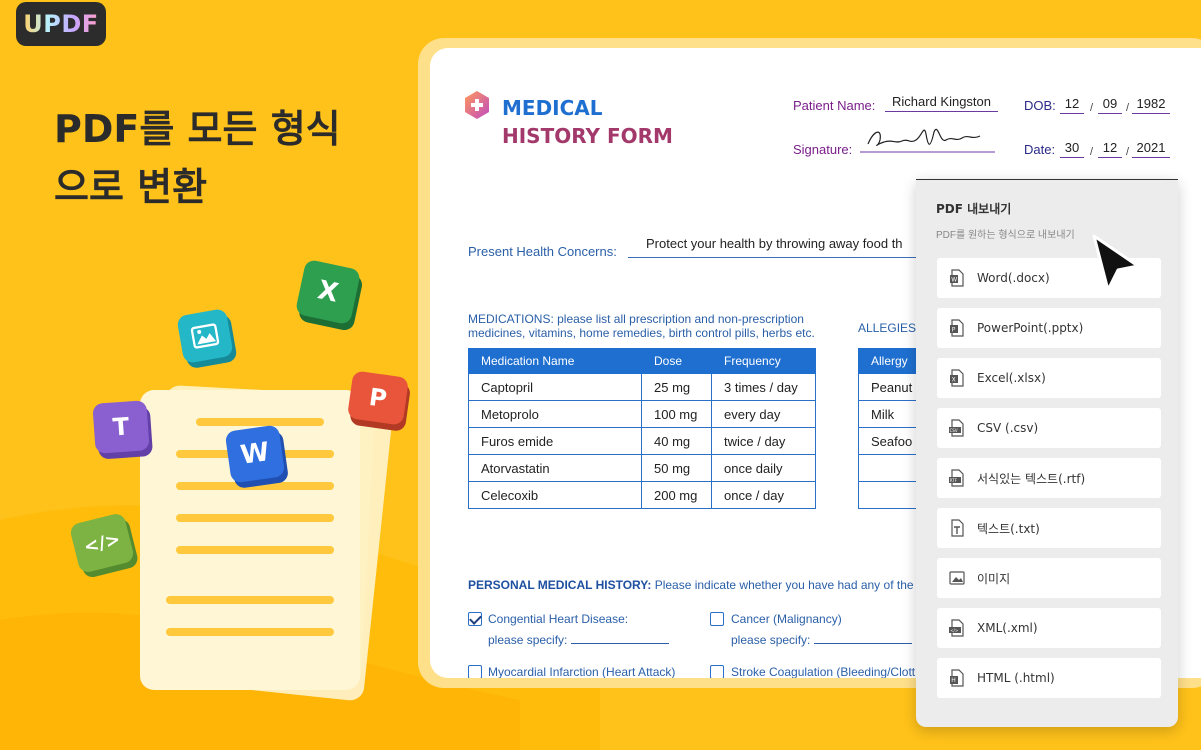  What do you see at coordinates (717, 671) in the screenshot?
I see `stroke-checkbox` at bounding box center [717, 671].